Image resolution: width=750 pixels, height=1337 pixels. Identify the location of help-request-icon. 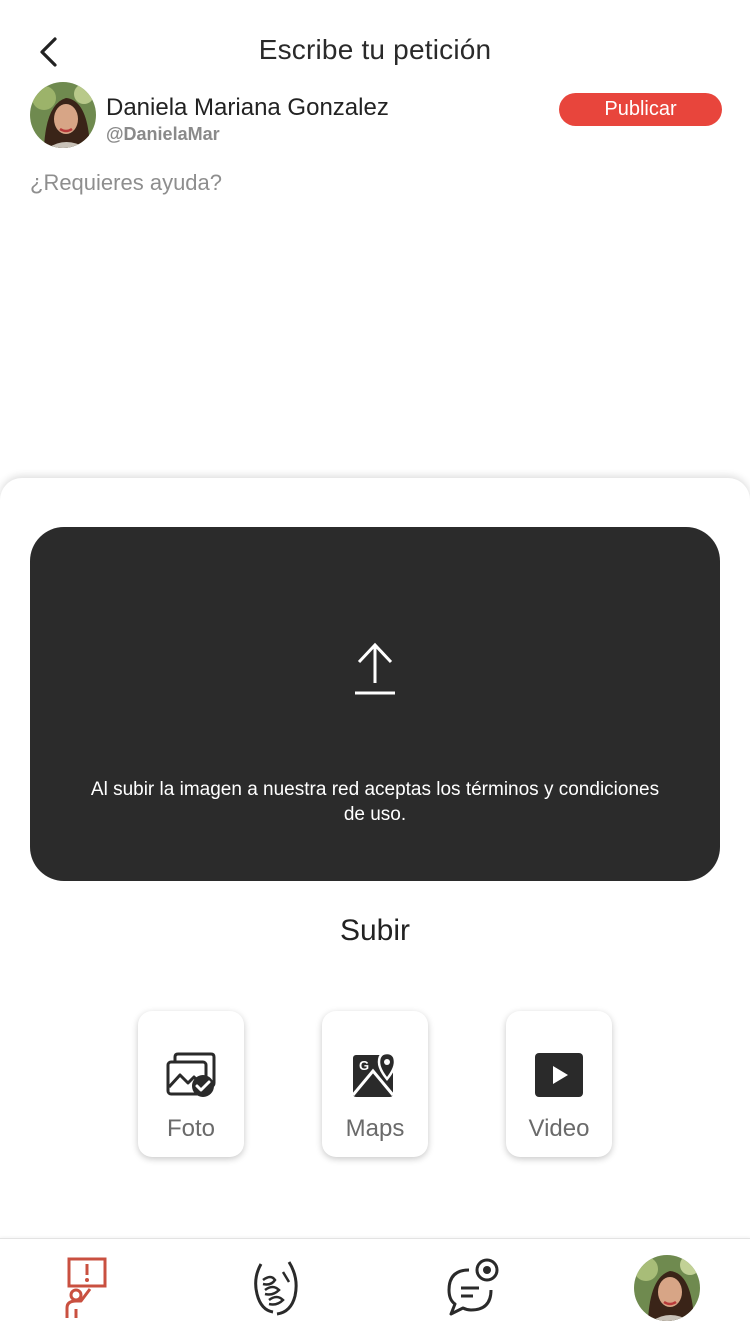
(86, 1287).